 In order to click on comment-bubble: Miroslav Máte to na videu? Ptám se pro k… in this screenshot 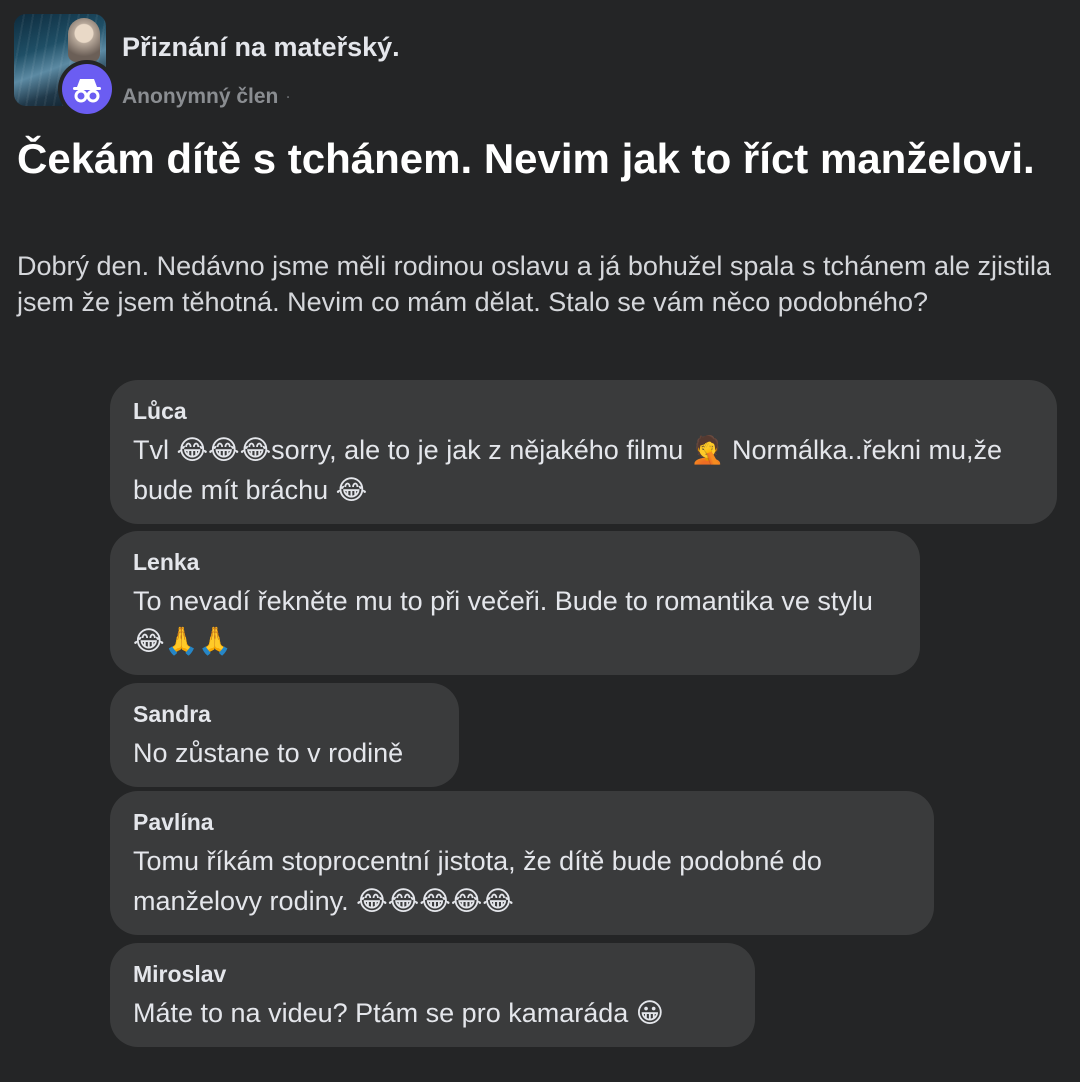, I will do `click(432, 995)`.